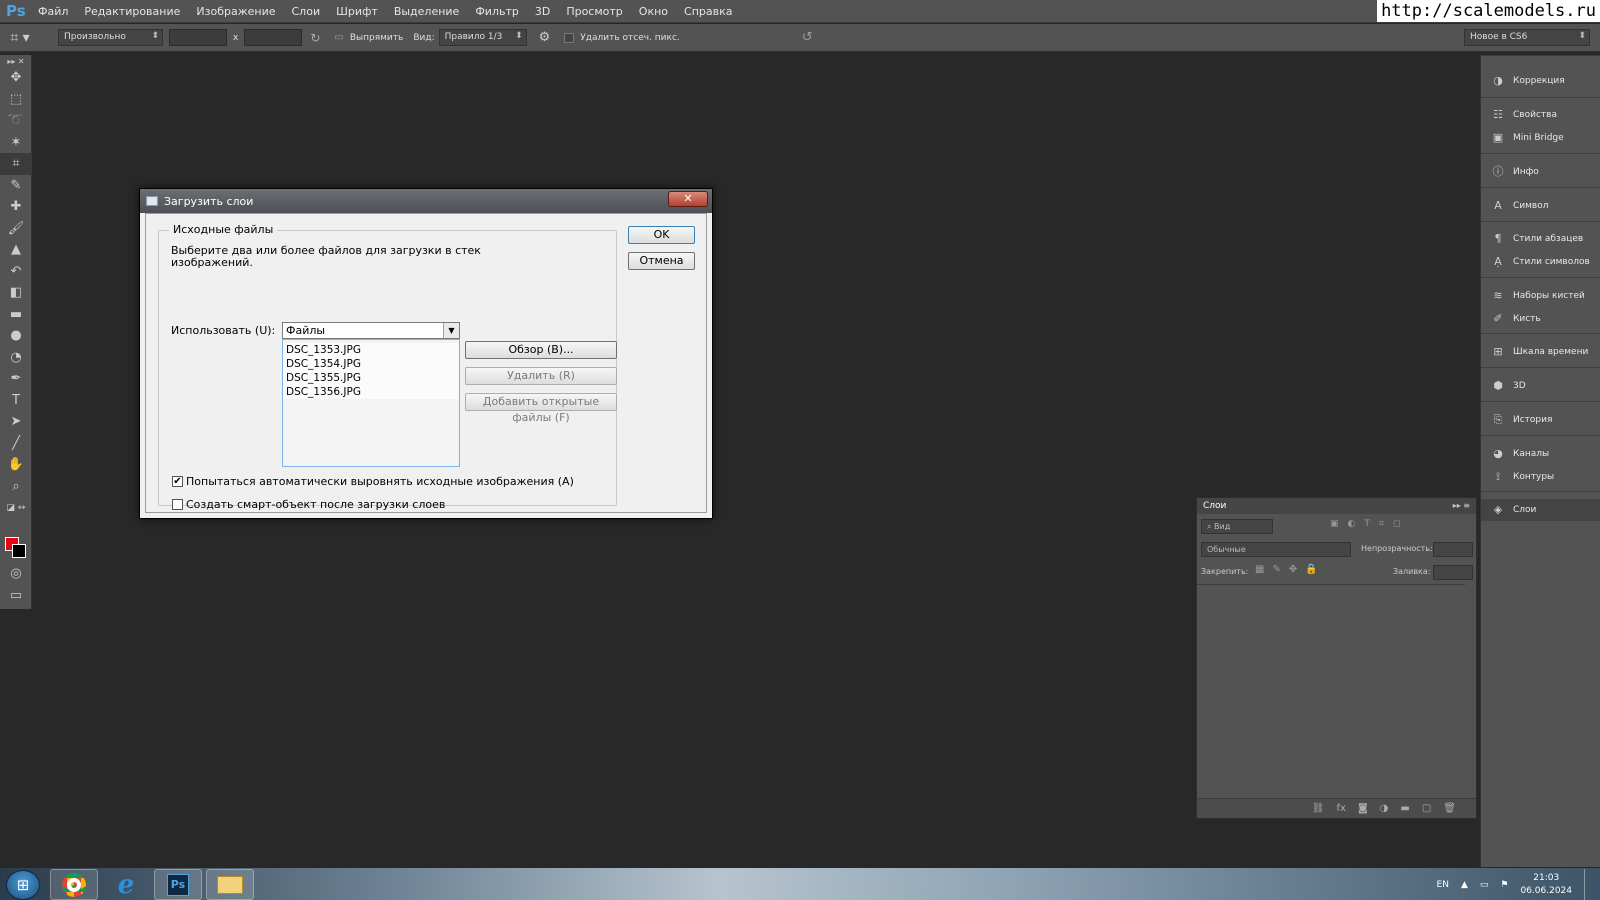  I want to click on dodge-tool-icon: ◔, so click(16, 358).